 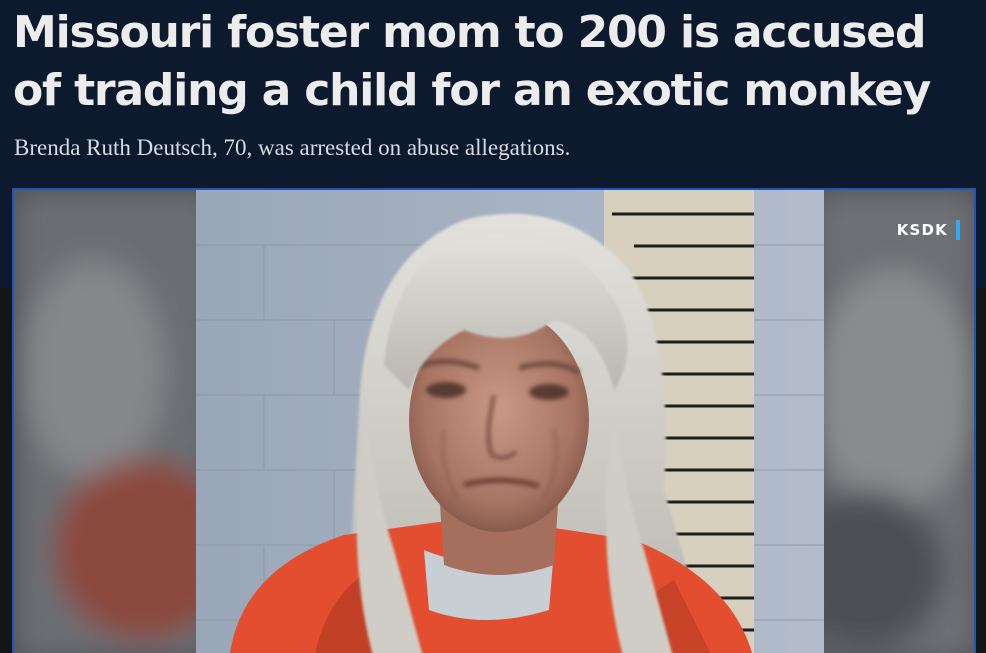 I want to click on image-credit-label: KSDK, so click(x=928, y=230).